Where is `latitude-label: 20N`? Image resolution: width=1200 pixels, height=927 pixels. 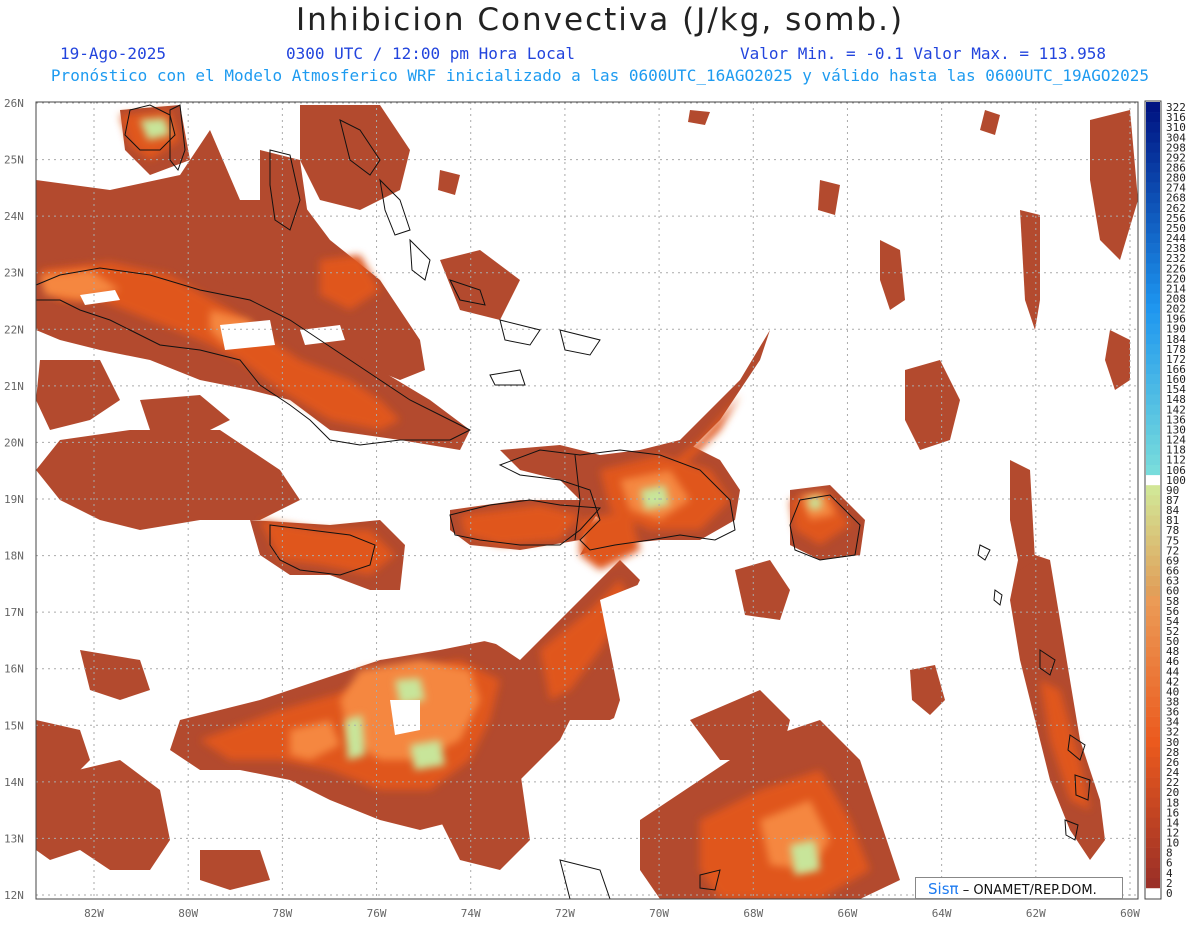 latitude-label: 20N is located at coordinates (14, 442).